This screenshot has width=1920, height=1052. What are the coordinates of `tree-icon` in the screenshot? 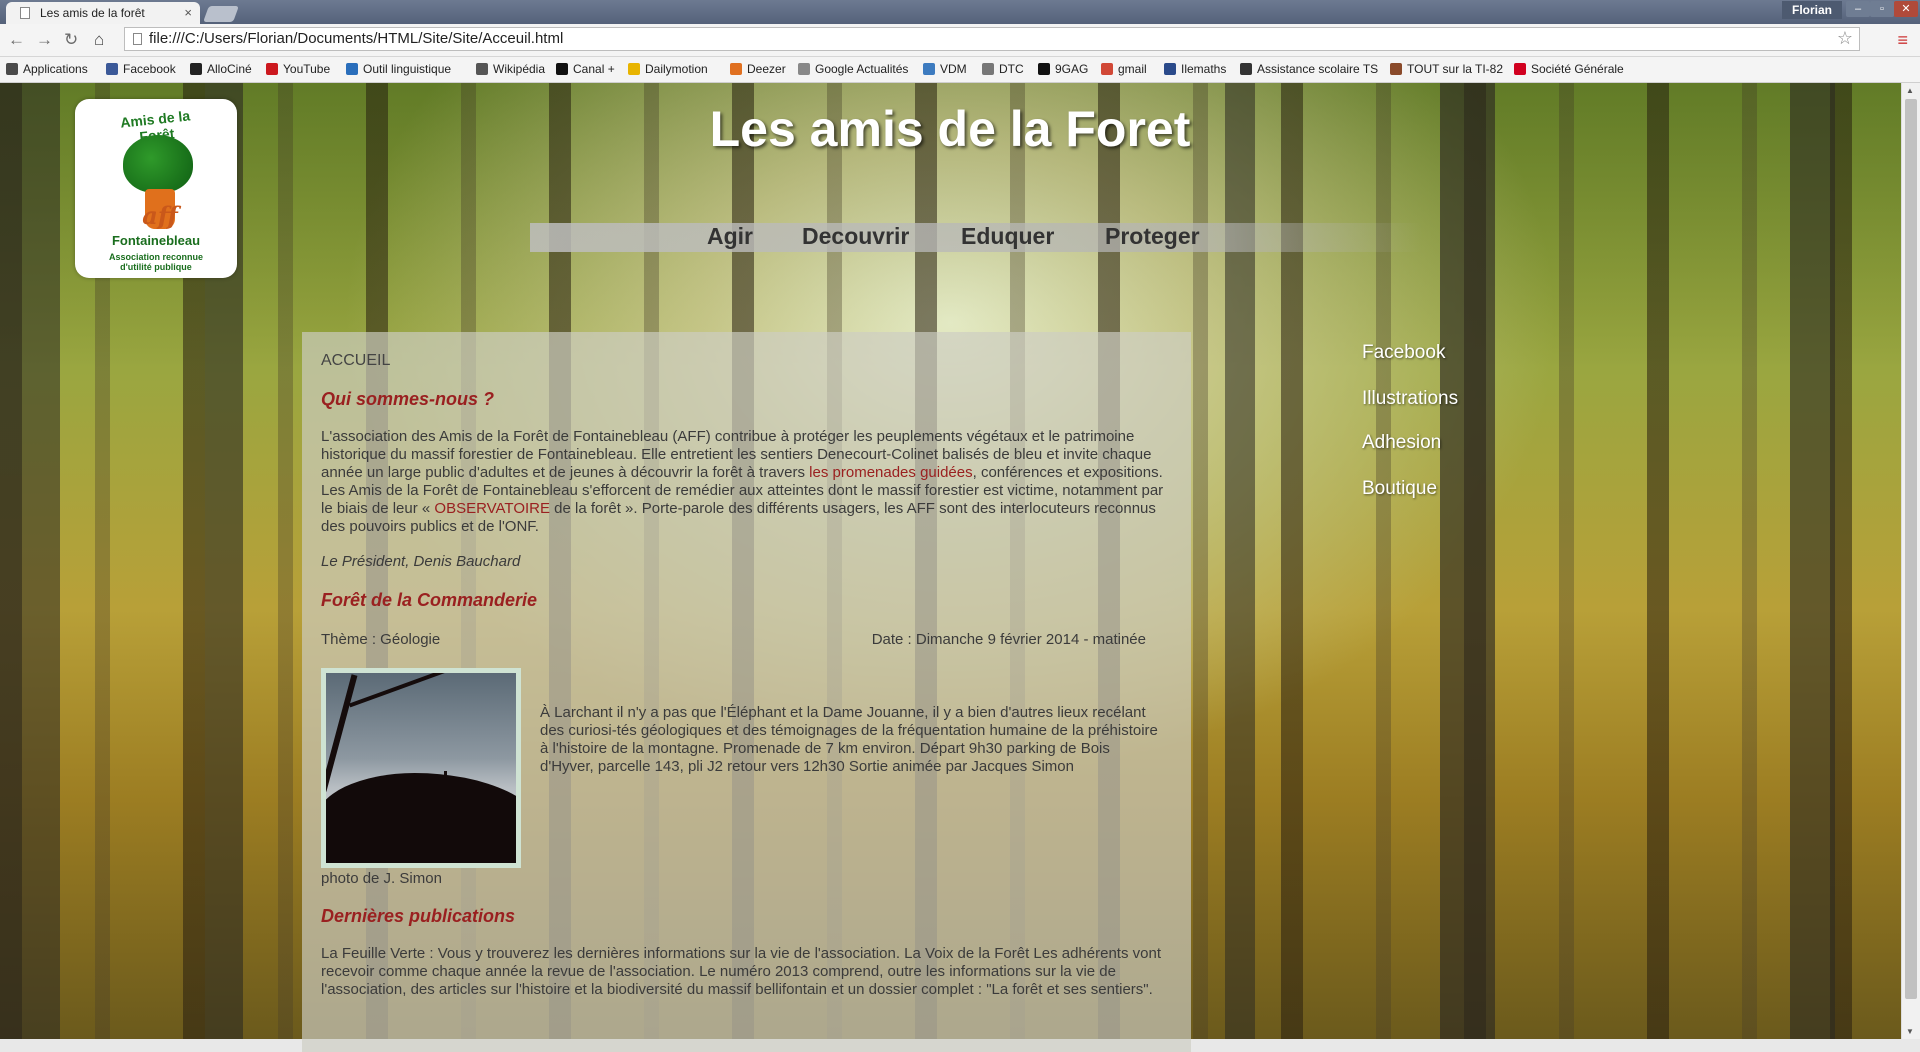 It's located at (158, 164).